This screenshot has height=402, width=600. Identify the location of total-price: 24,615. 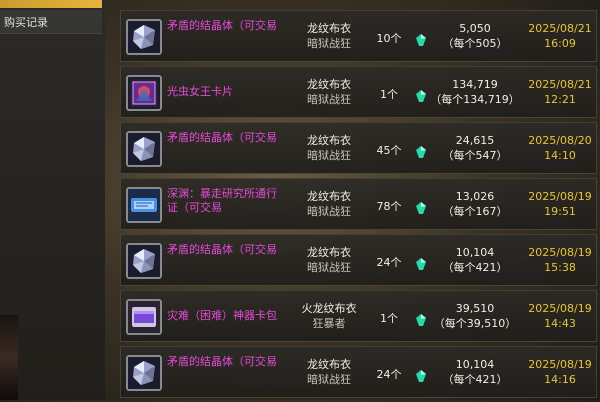
(475, 140).